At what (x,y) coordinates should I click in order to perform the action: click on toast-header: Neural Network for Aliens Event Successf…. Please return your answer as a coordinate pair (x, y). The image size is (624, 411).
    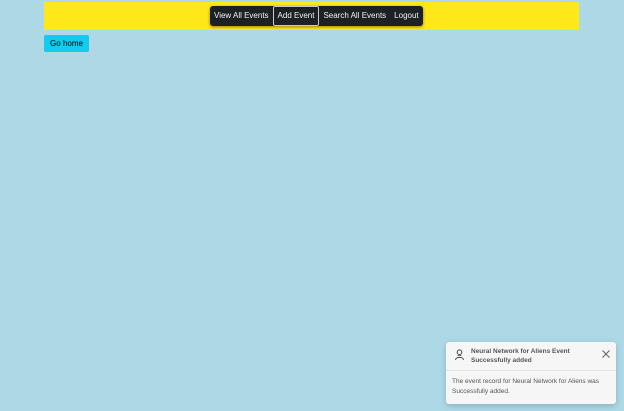
    Looking at the image, I should click on (531, 356).